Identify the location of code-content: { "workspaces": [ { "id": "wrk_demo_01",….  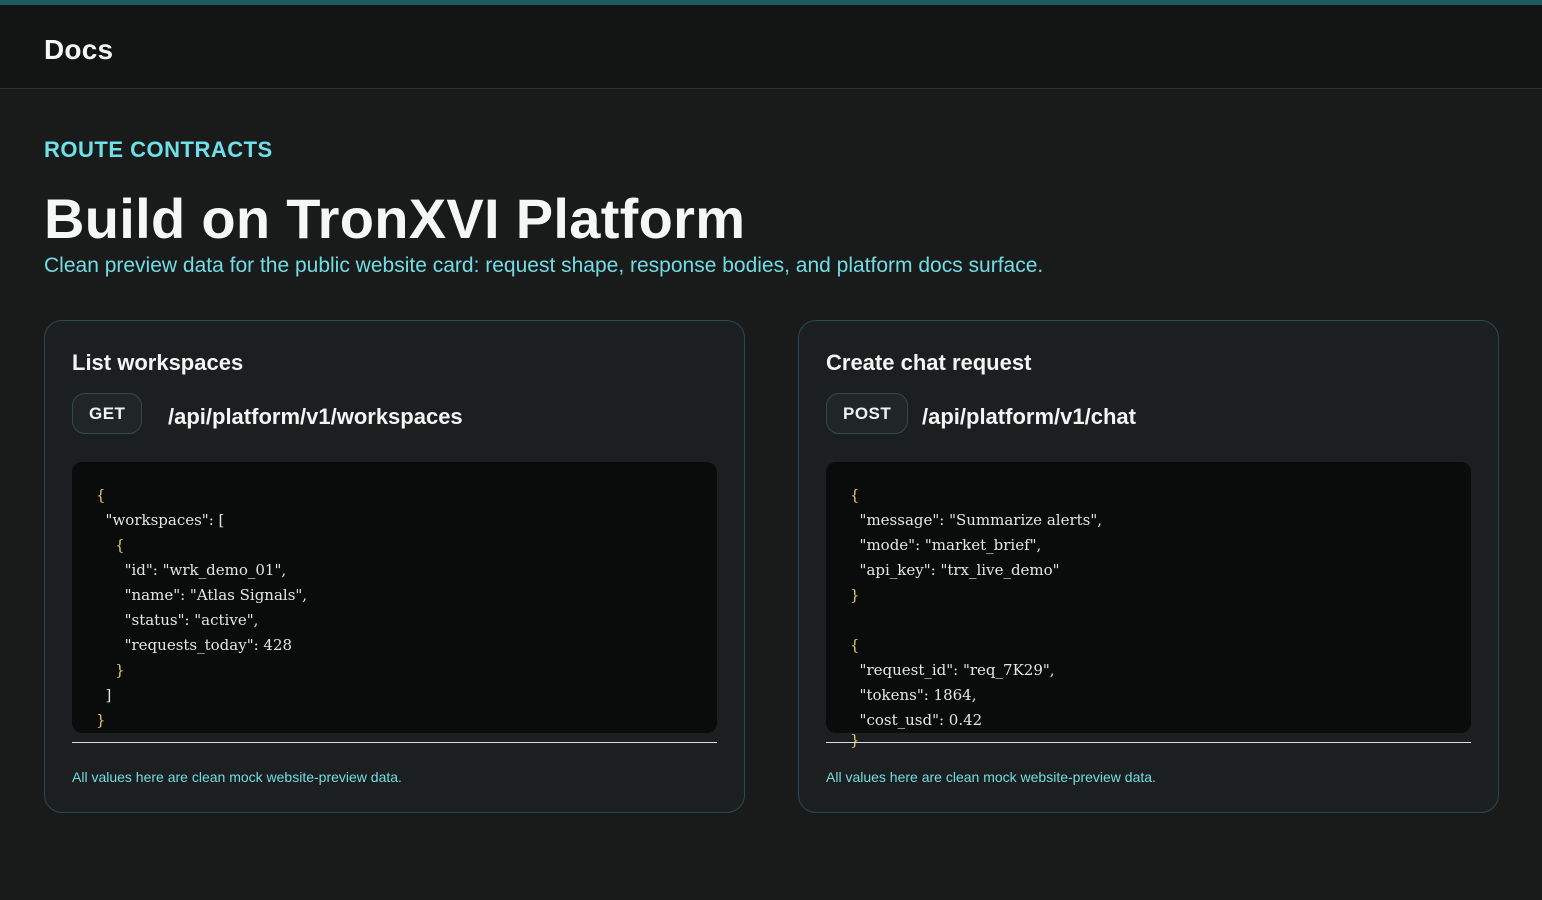
(201, 608).